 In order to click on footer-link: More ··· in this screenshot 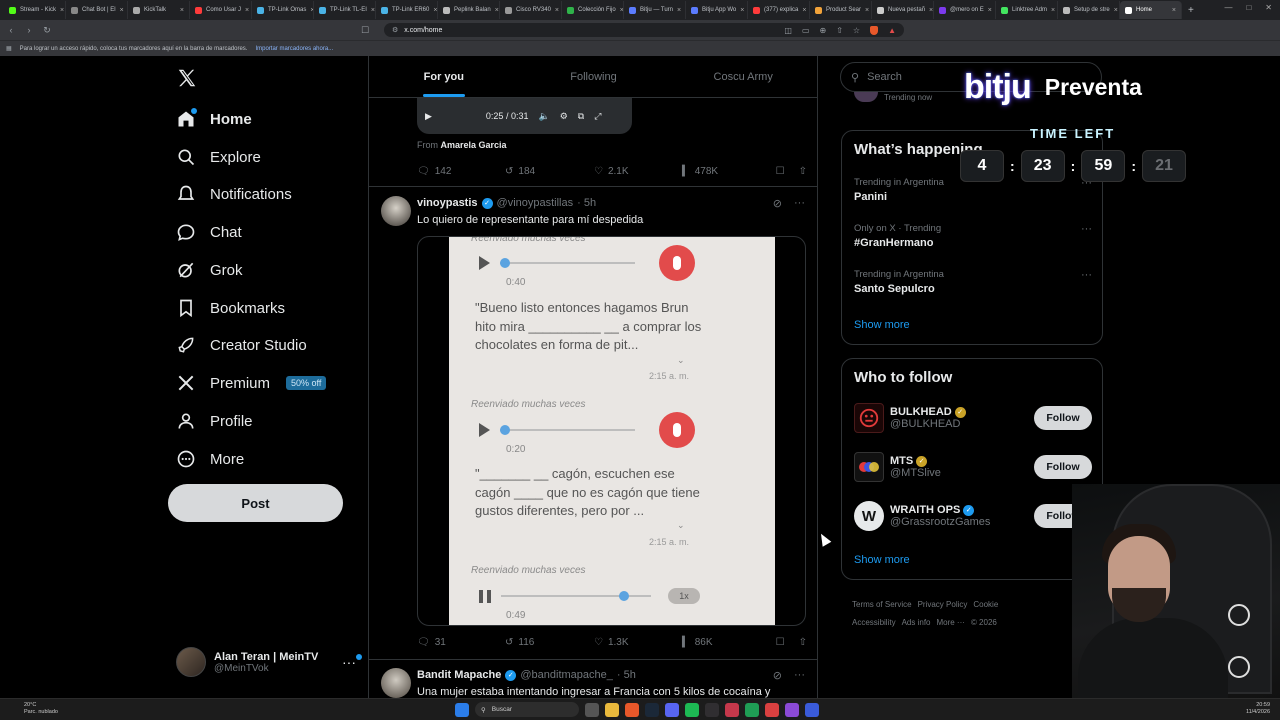, I will do `click(950, 622)`.